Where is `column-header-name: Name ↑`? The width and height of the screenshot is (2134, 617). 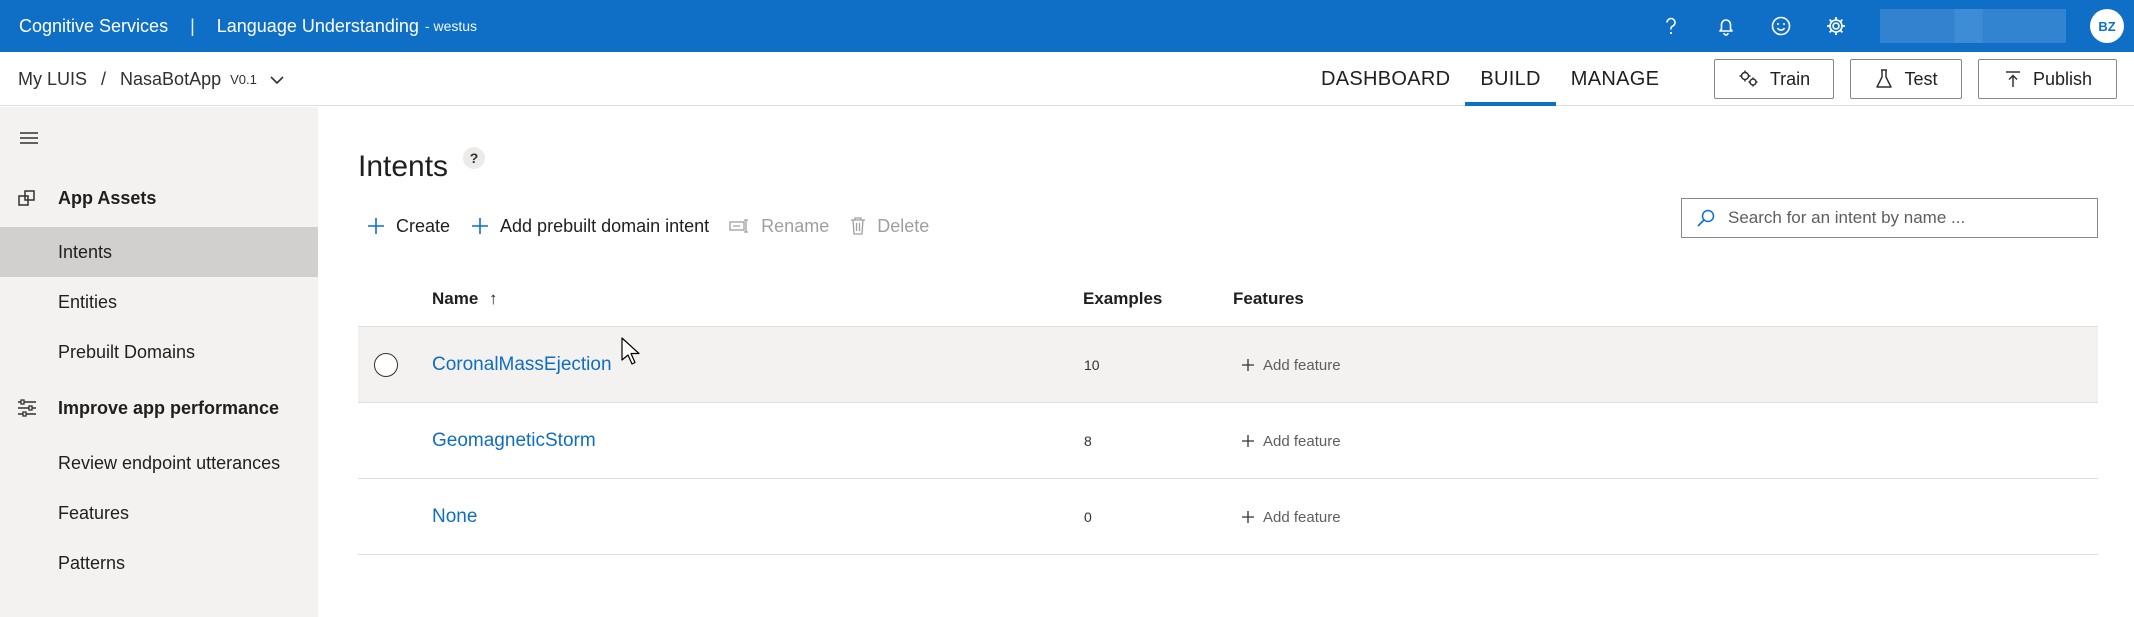 column-header-name: Name ↑ is located at coordinates (465, 299).